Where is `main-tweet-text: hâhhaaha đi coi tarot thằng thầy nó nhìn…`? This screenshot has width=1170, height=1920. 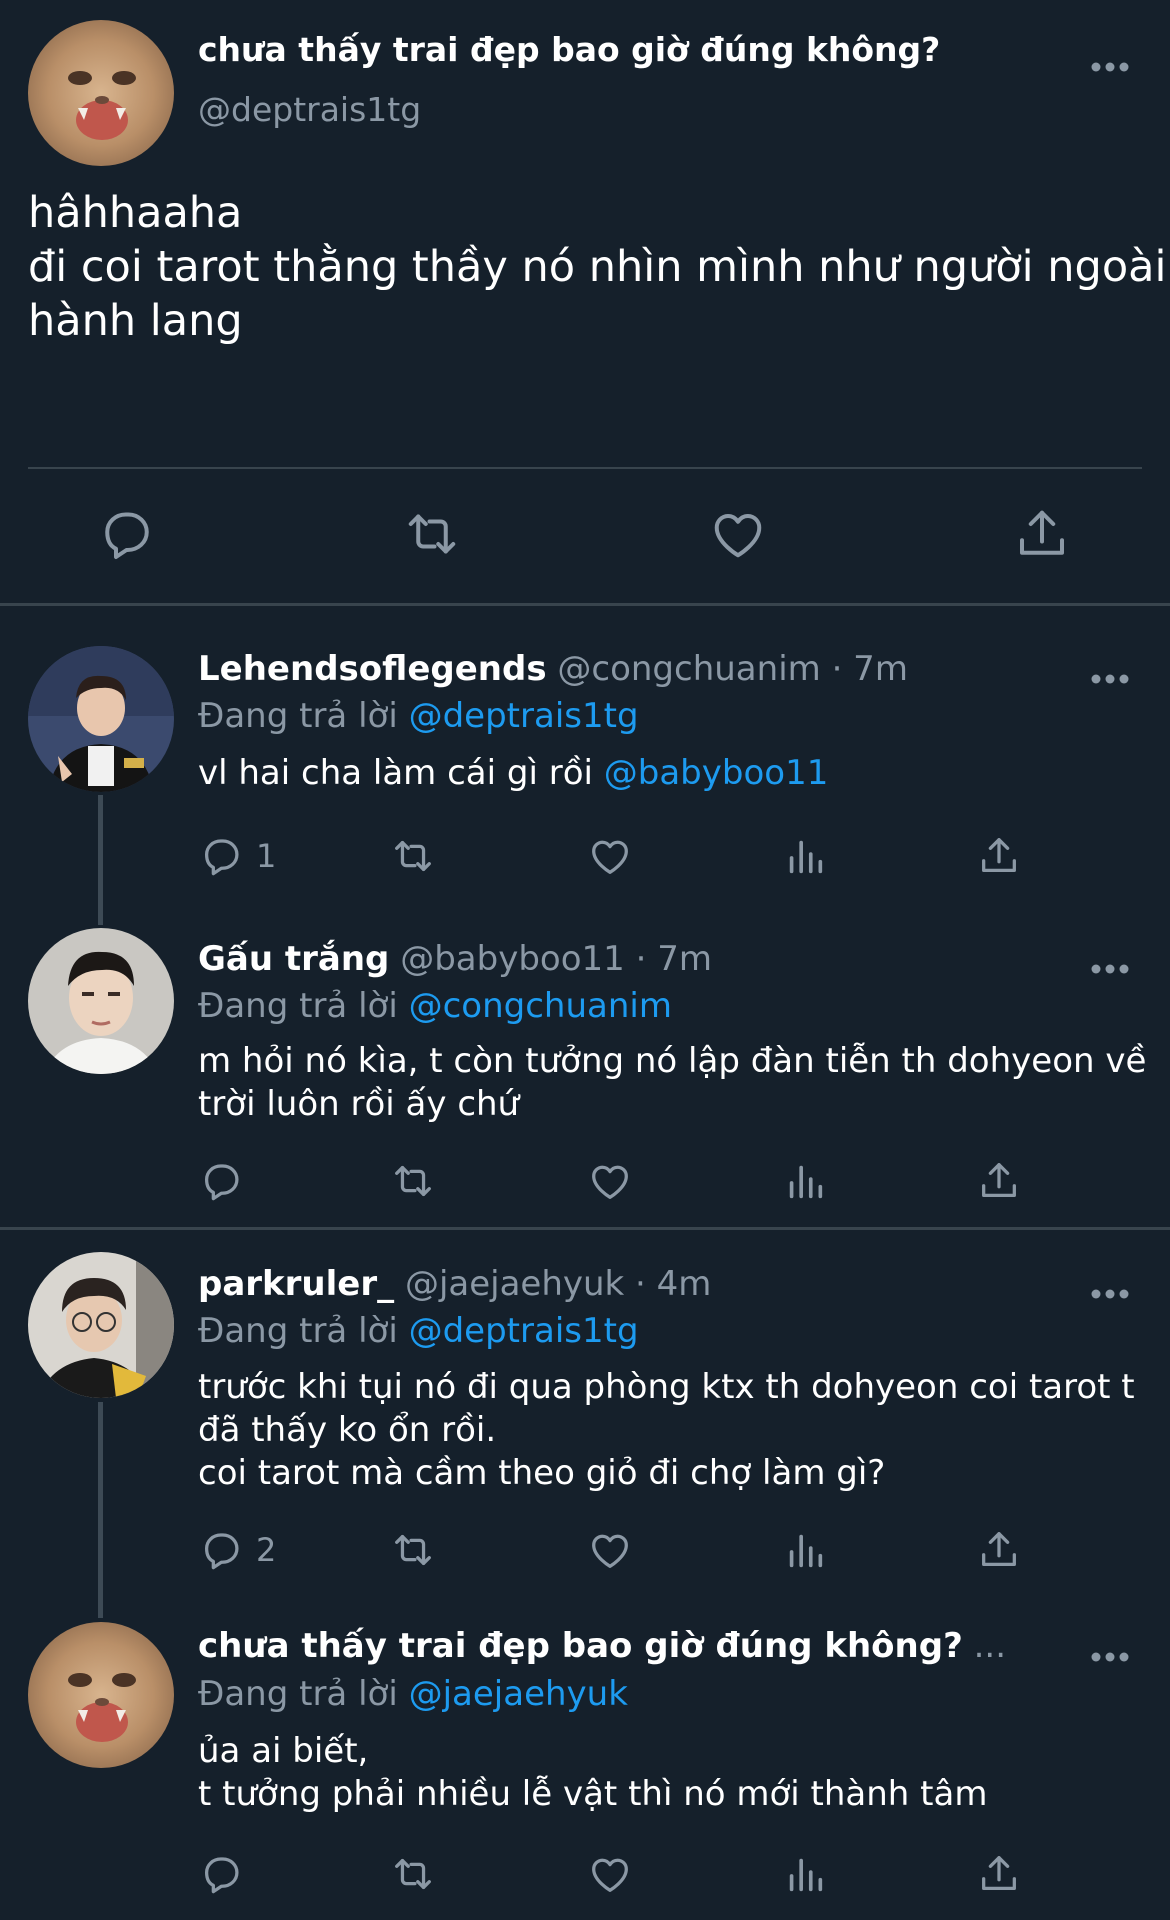
main-tweet-text: hâhhaaha đi coi tarot thằng thầy nó nhìn… is located at coordinates (597, 267).